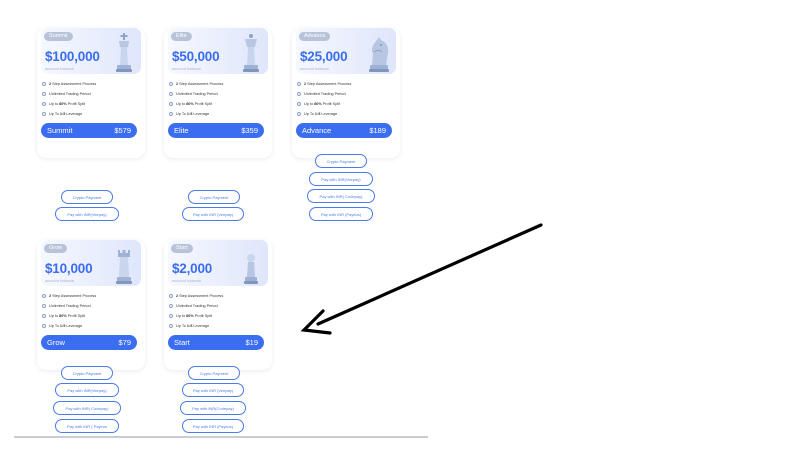  What do you see at coordinates (87, 214) in the screenshot?
I see `summit-pay-inr-veepay-button: Pay with INR(Veepay)` at bounding box center [87, 214].